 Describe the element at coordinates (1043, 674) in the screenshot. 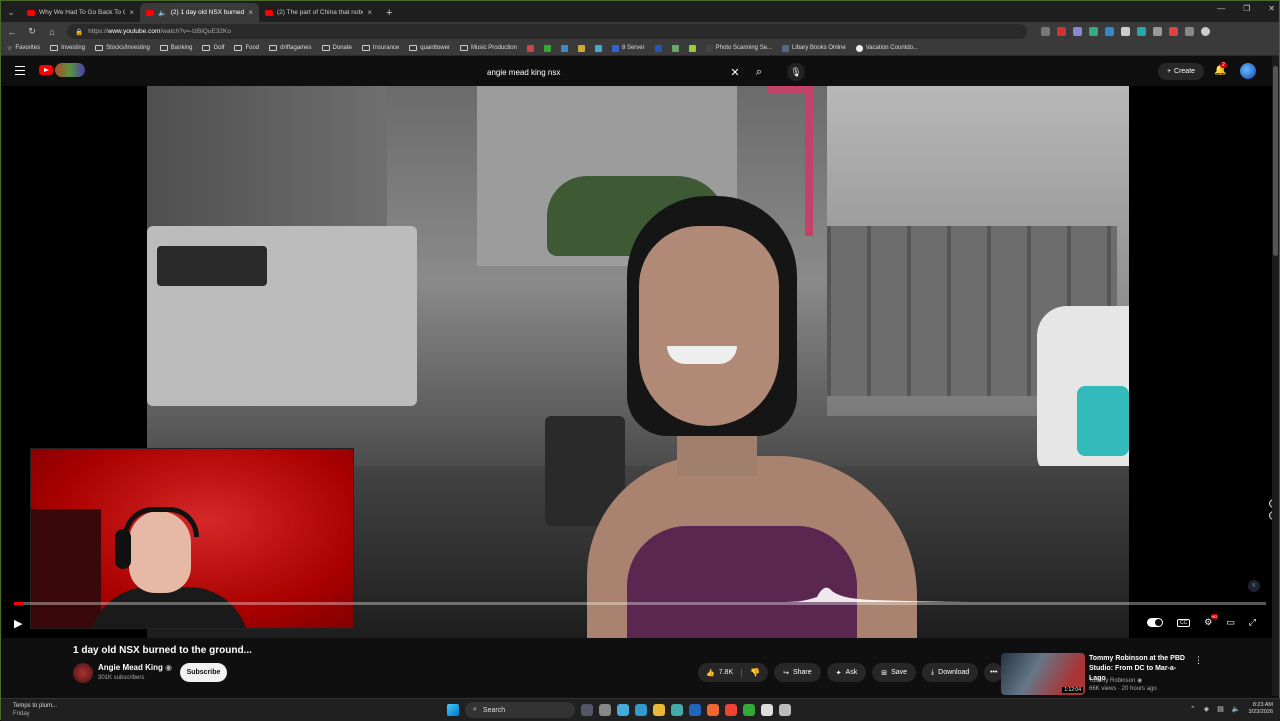

I see `recommendation-thumbnail: 1:12:04` at that location.